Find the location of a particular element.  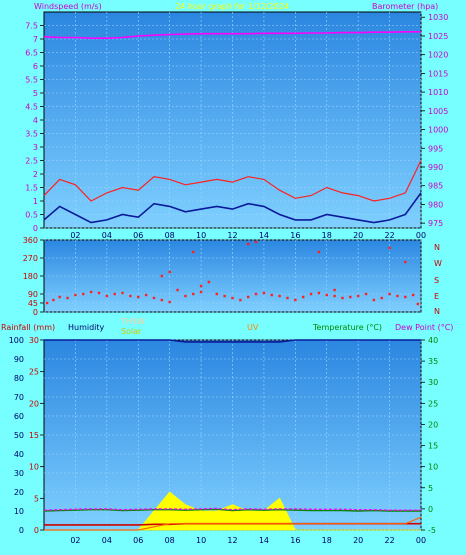

hour-tick-label: 02 is located at coordinates (75, 540).